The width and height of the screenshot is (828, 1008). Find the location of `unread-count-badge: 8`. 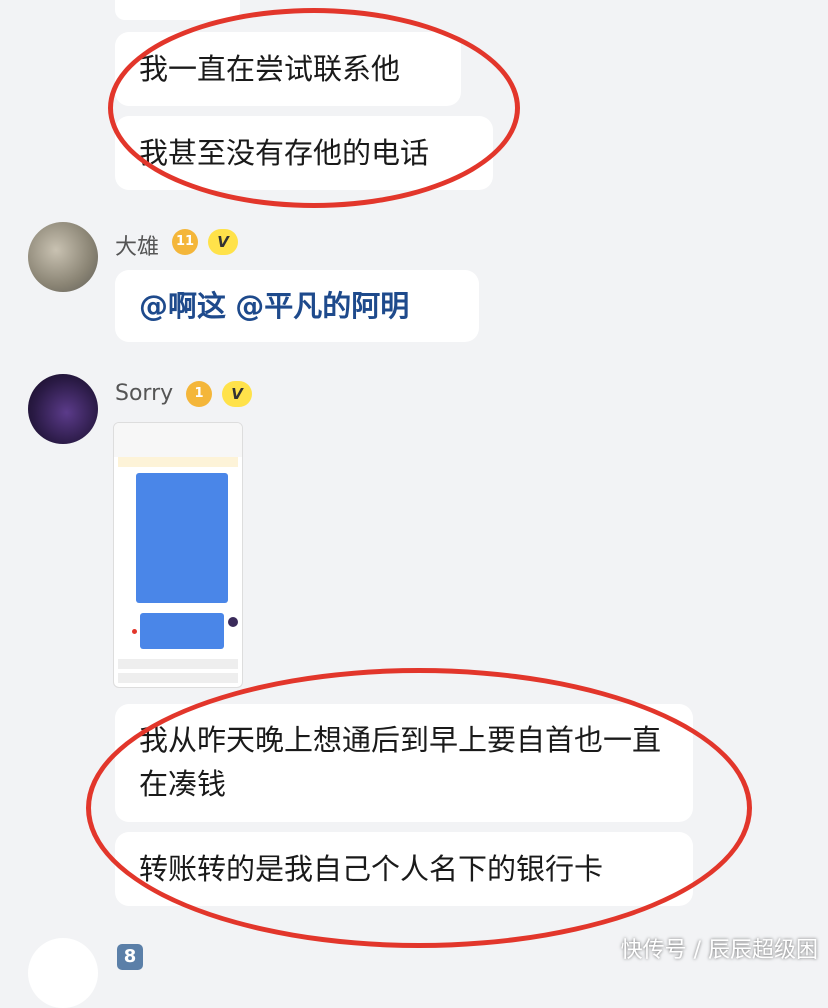

unread-count-badge: 8 is located at coordinates (130, 957).